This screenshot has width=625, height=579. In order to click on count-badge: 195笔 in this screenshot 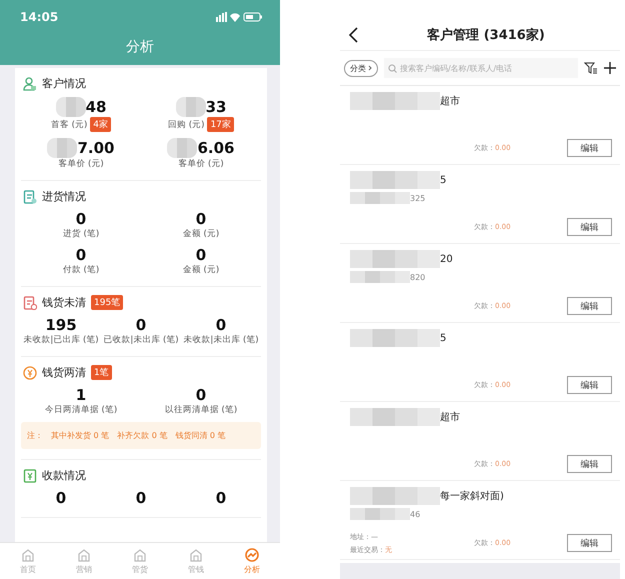, I will do `click(107, 302)`.